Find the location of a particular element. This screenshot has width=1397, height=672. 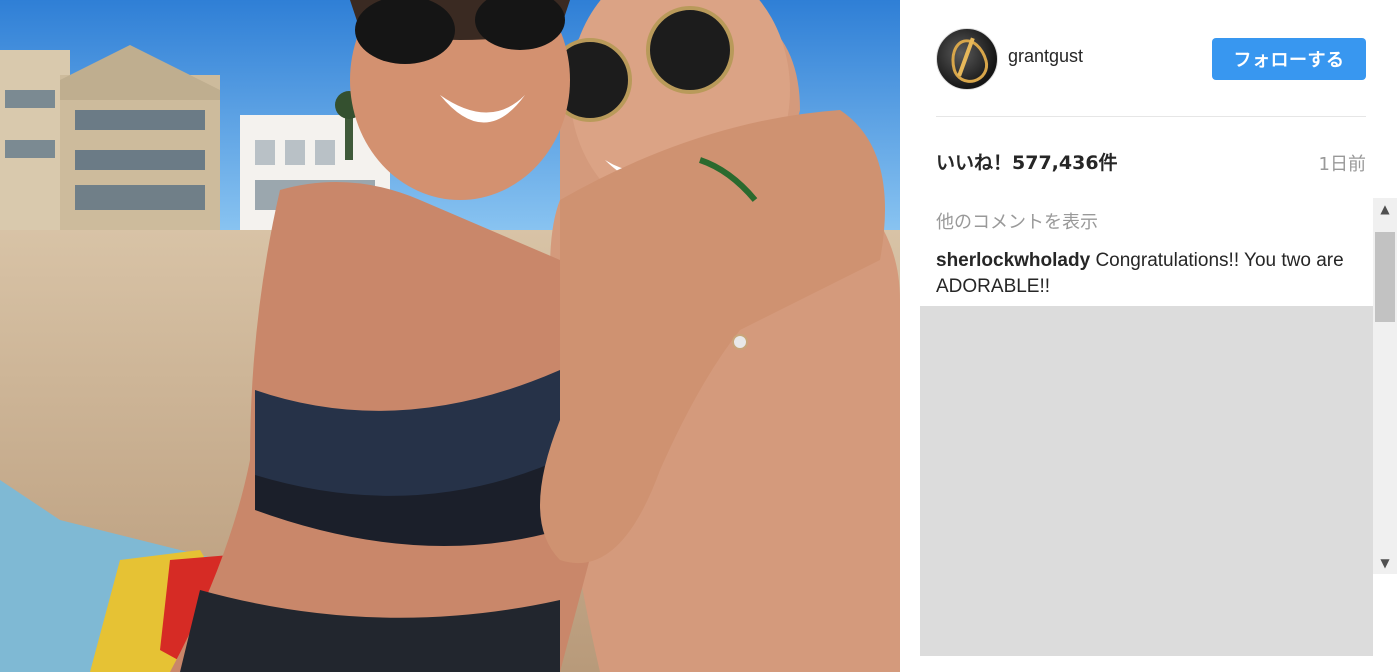

load-more-comments-link: 他のコメントを表示 is located at coordinates (1017, 221).